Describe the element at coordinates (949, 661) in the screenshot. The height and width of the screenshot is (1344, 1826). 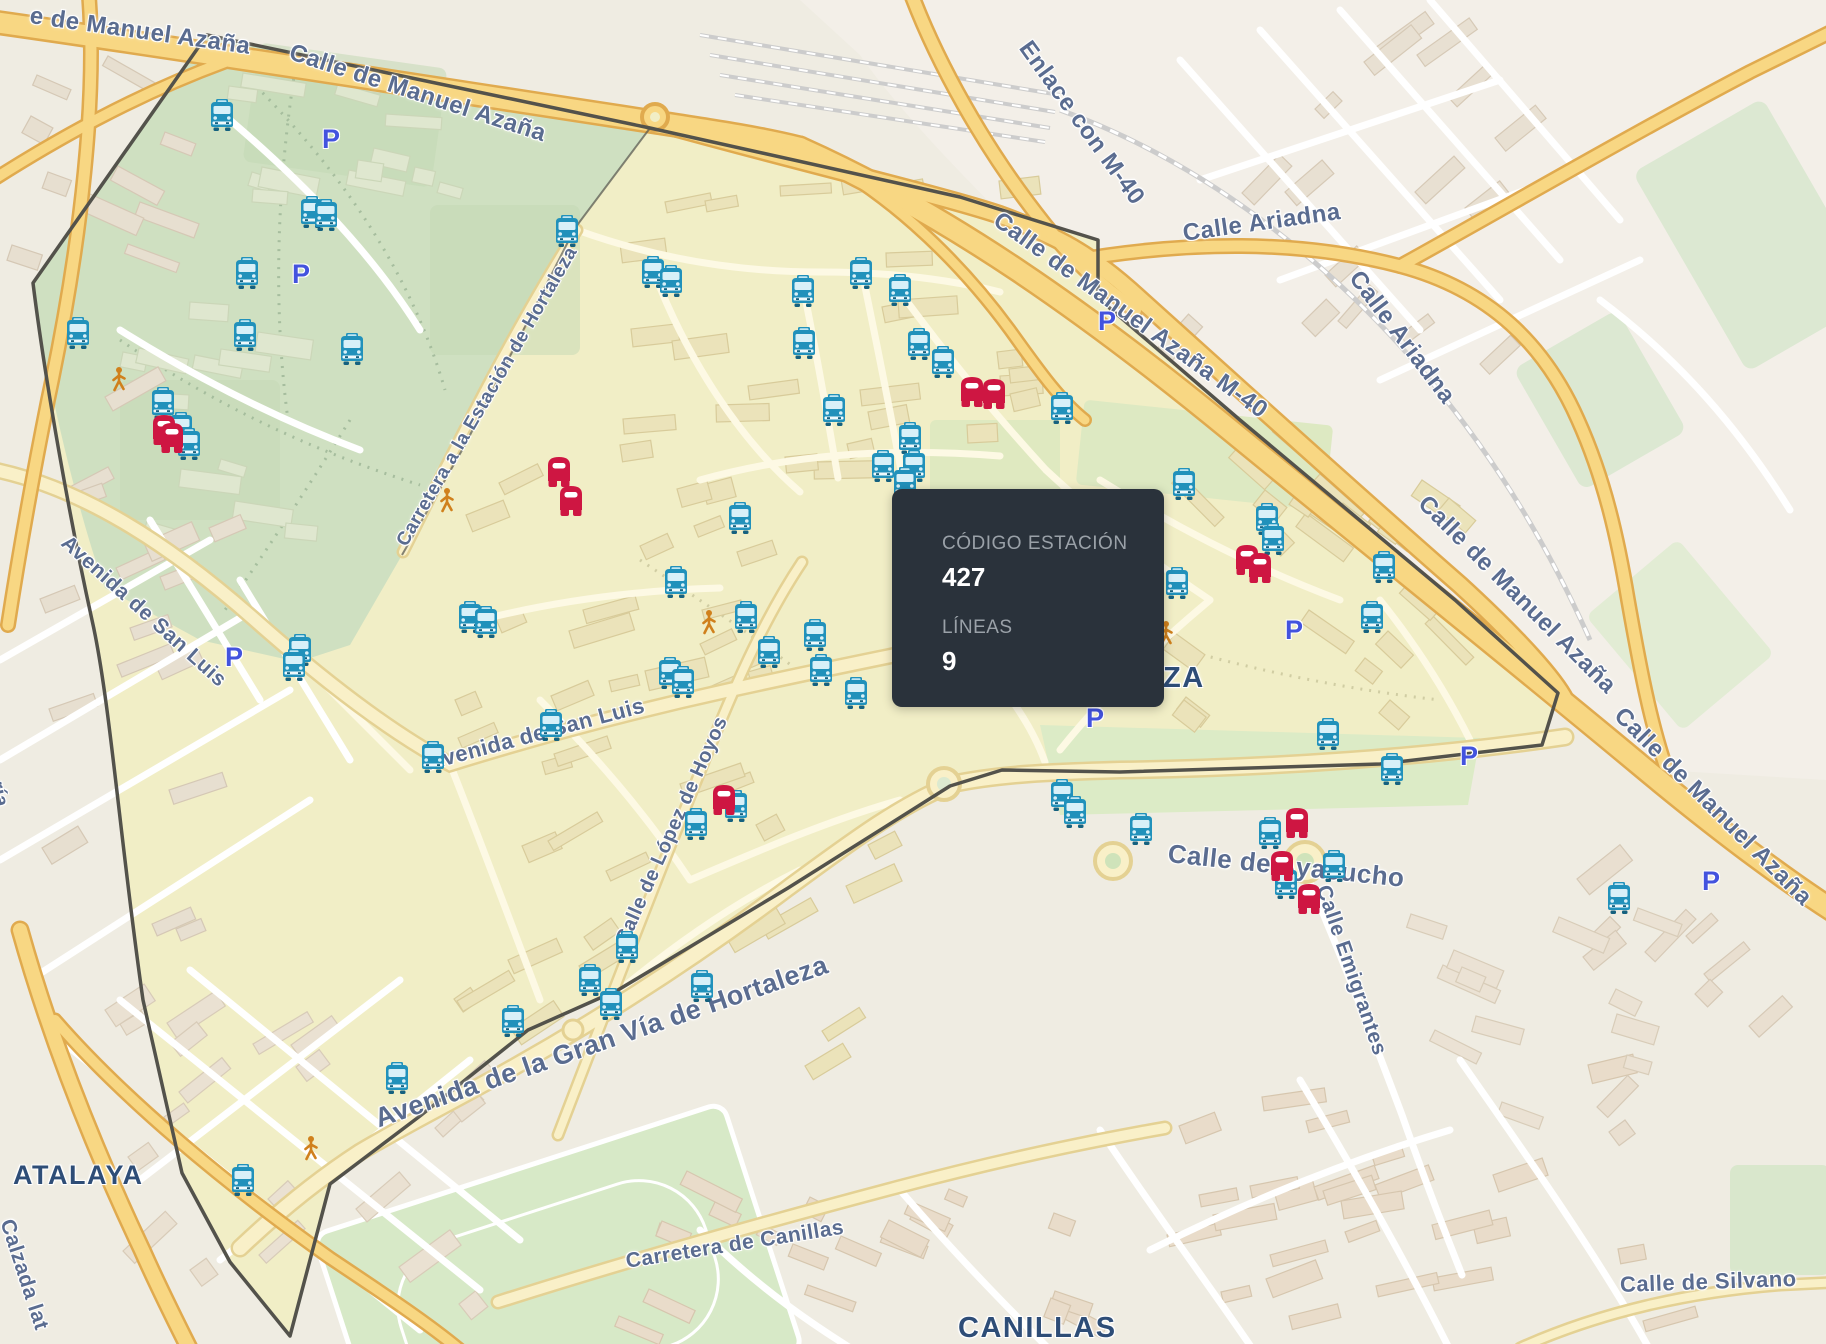
I see `tooltip-value: 9` at that location.